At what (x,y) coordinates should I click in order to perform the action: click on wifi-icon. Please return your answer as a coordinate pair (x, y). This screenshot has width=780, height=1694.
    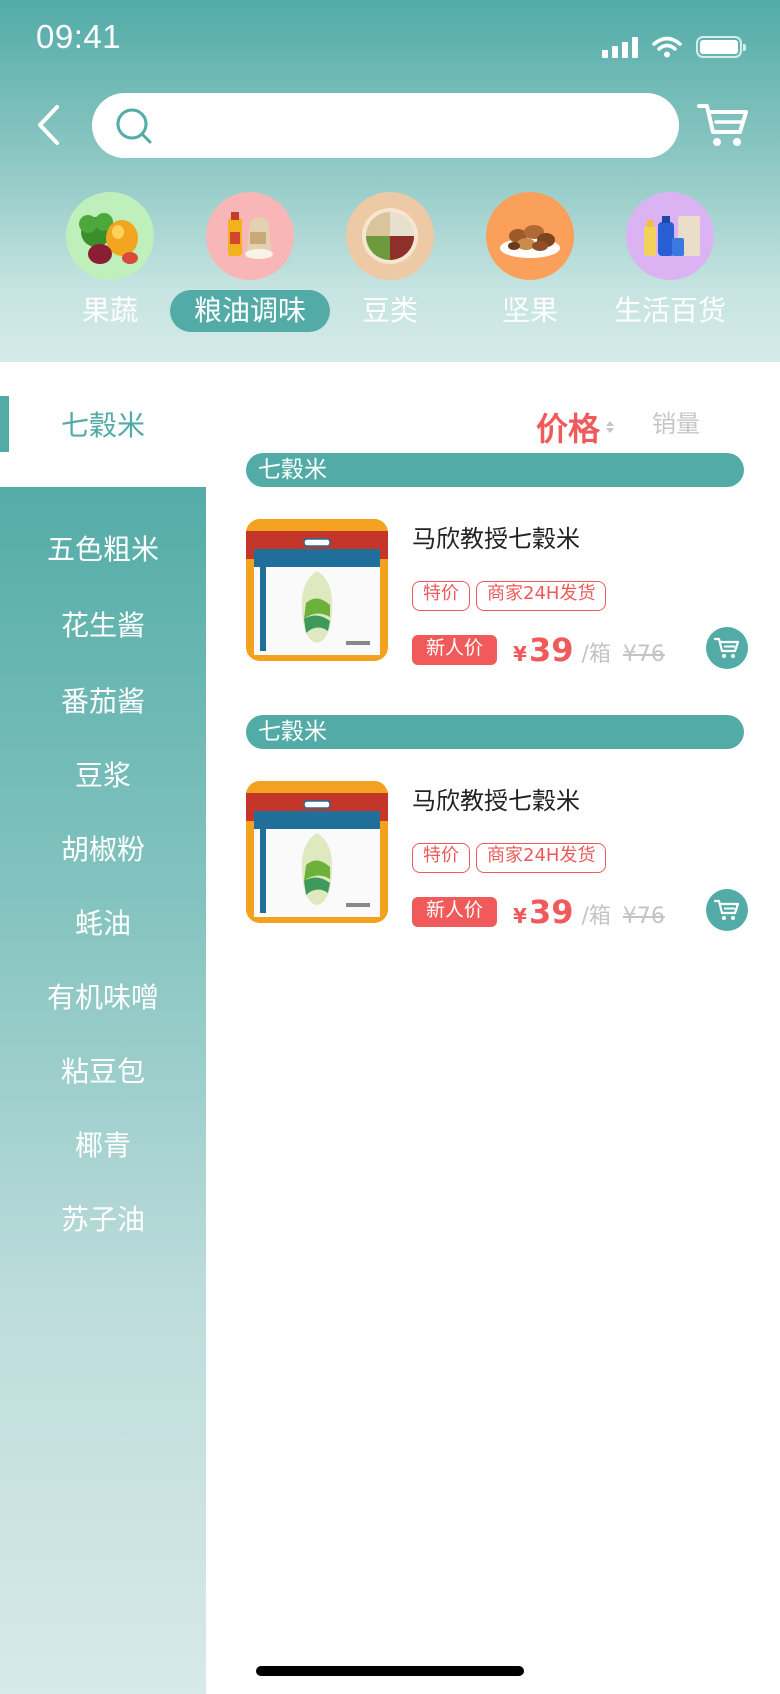
    Looking at the image, I should click on (667, 47).